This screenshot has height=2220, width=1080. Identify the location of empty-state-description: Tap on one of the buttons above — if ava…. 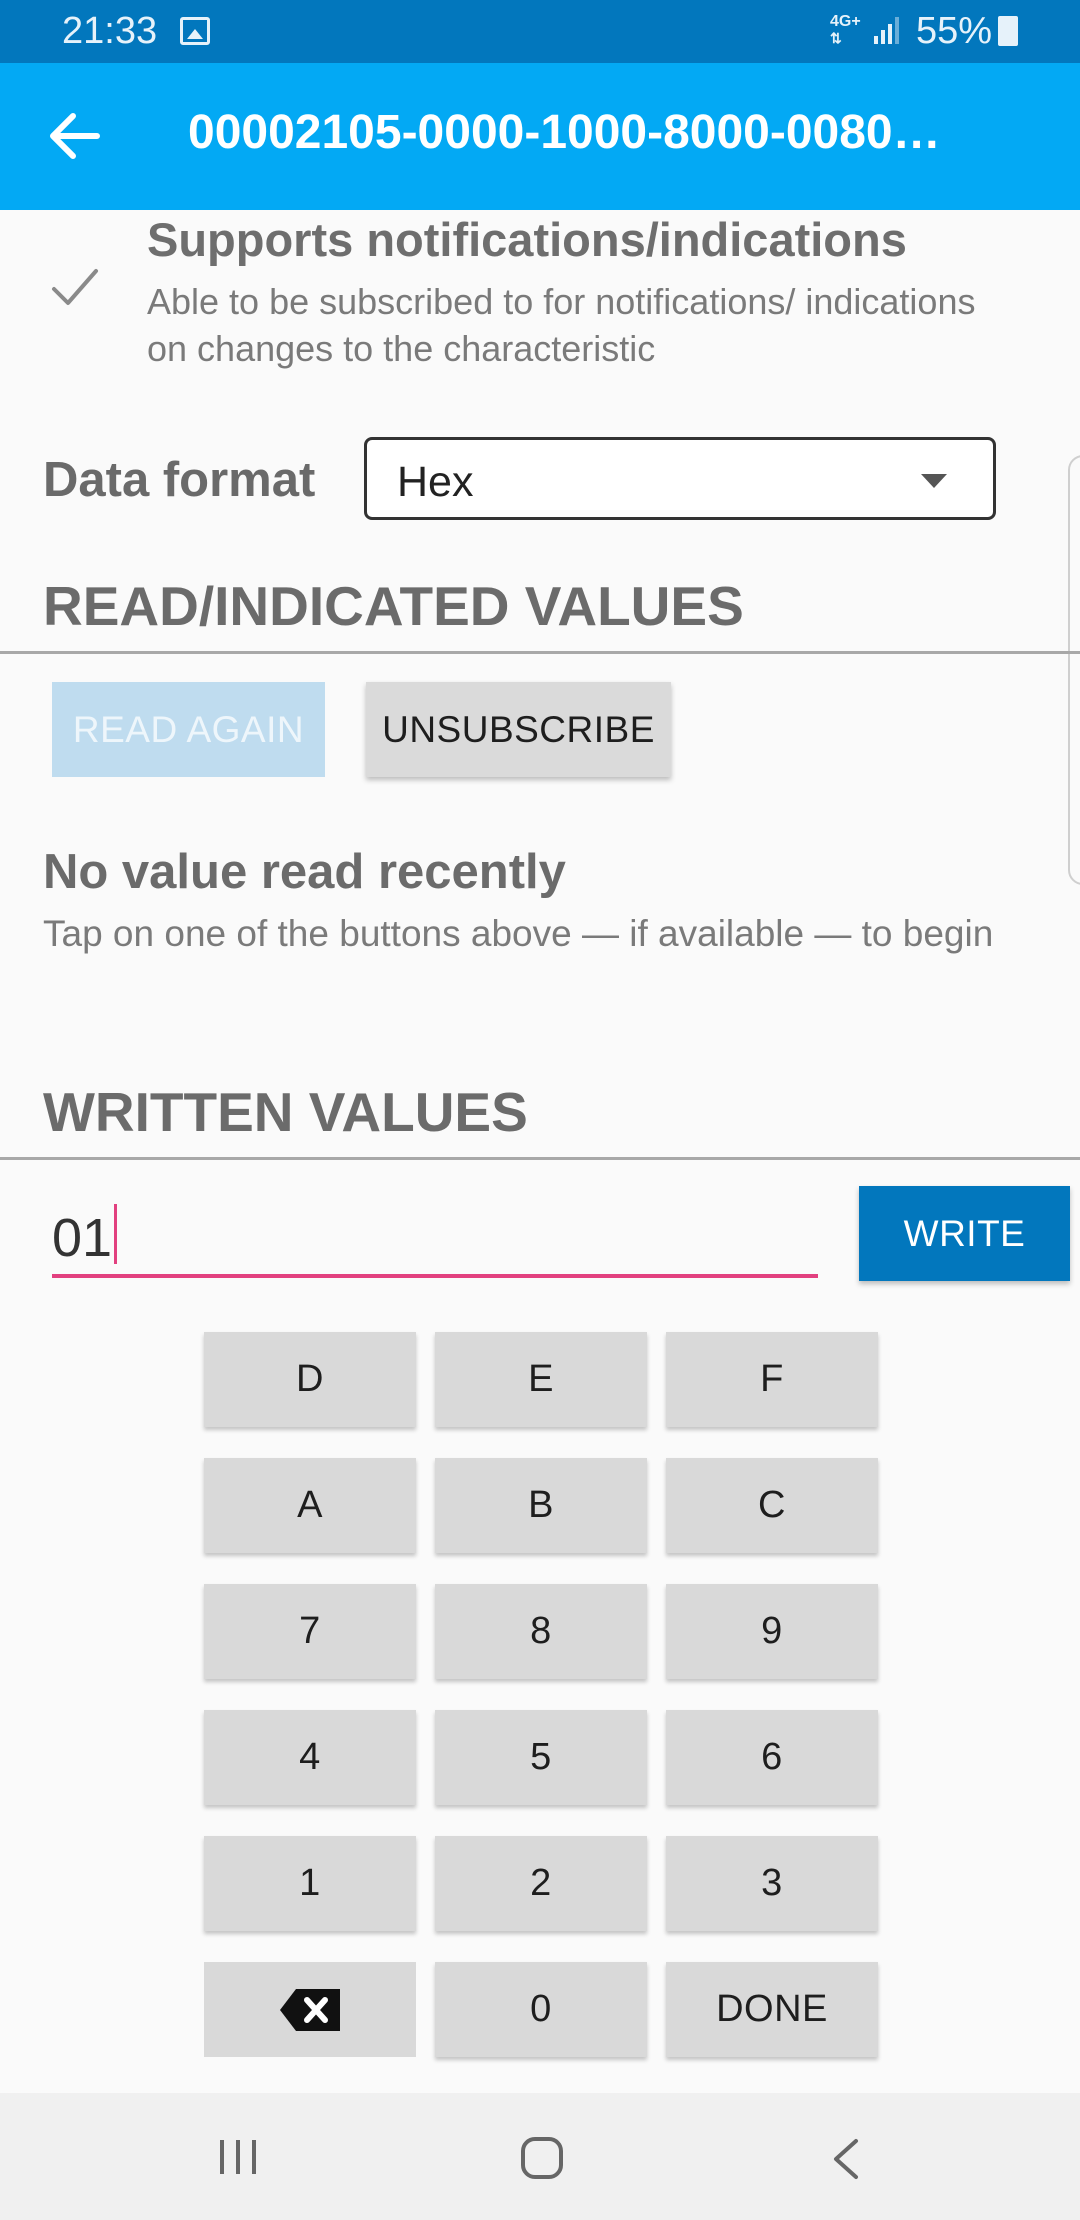
(518, 933).